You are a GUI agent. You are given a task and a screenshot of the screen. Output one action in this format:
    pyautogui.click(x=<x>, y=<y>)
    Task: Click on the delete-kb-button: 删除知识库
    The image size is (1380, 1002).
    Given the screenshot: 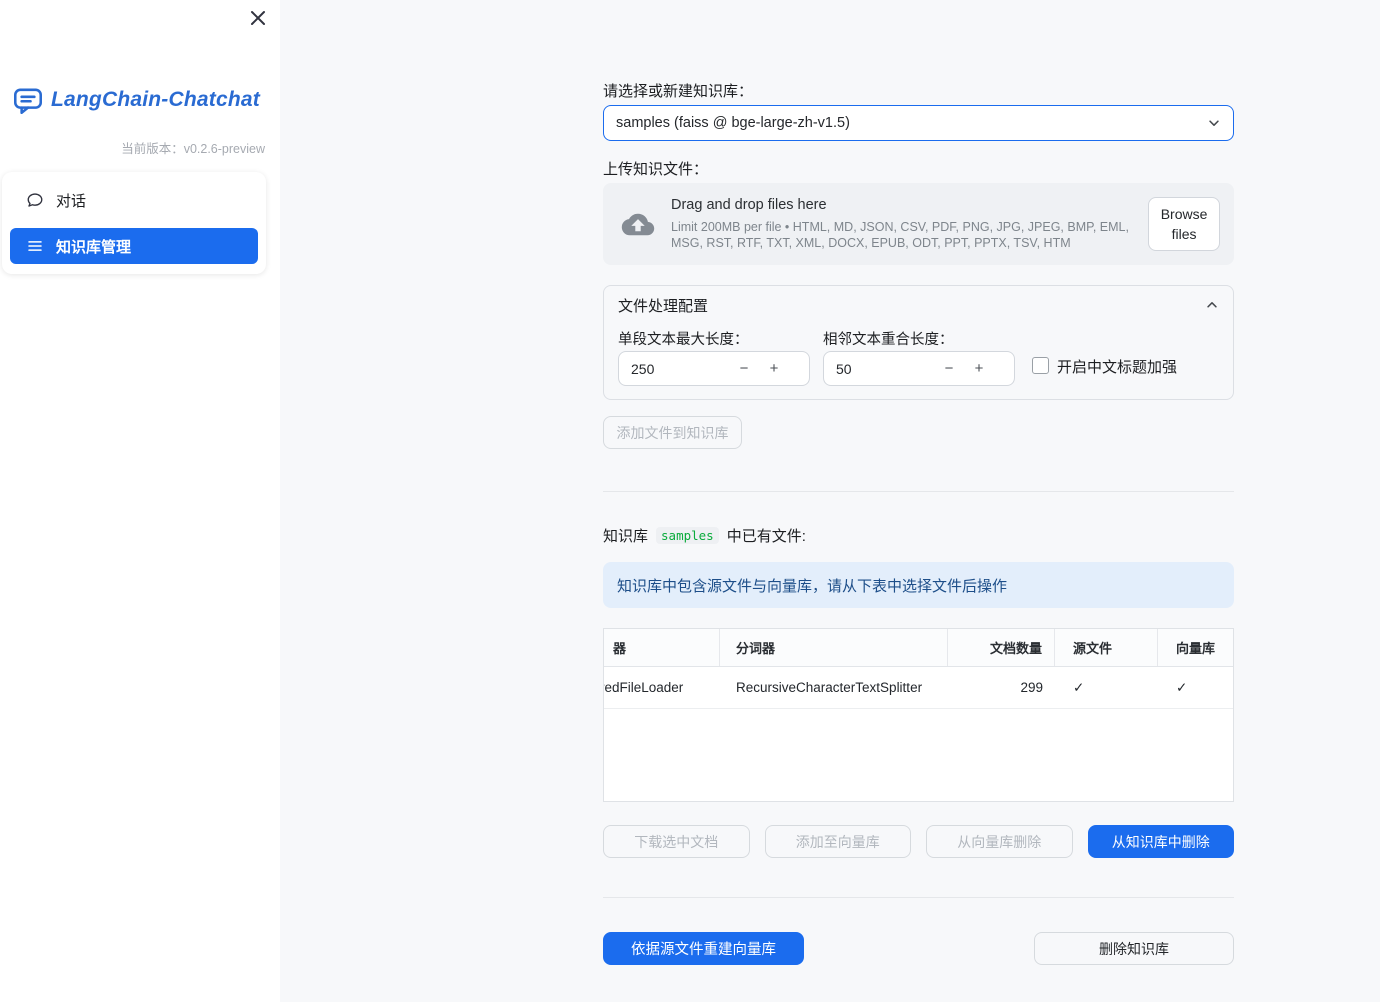 What is the action you would take?
    pyautogui.click(x=1134, y=948)
    